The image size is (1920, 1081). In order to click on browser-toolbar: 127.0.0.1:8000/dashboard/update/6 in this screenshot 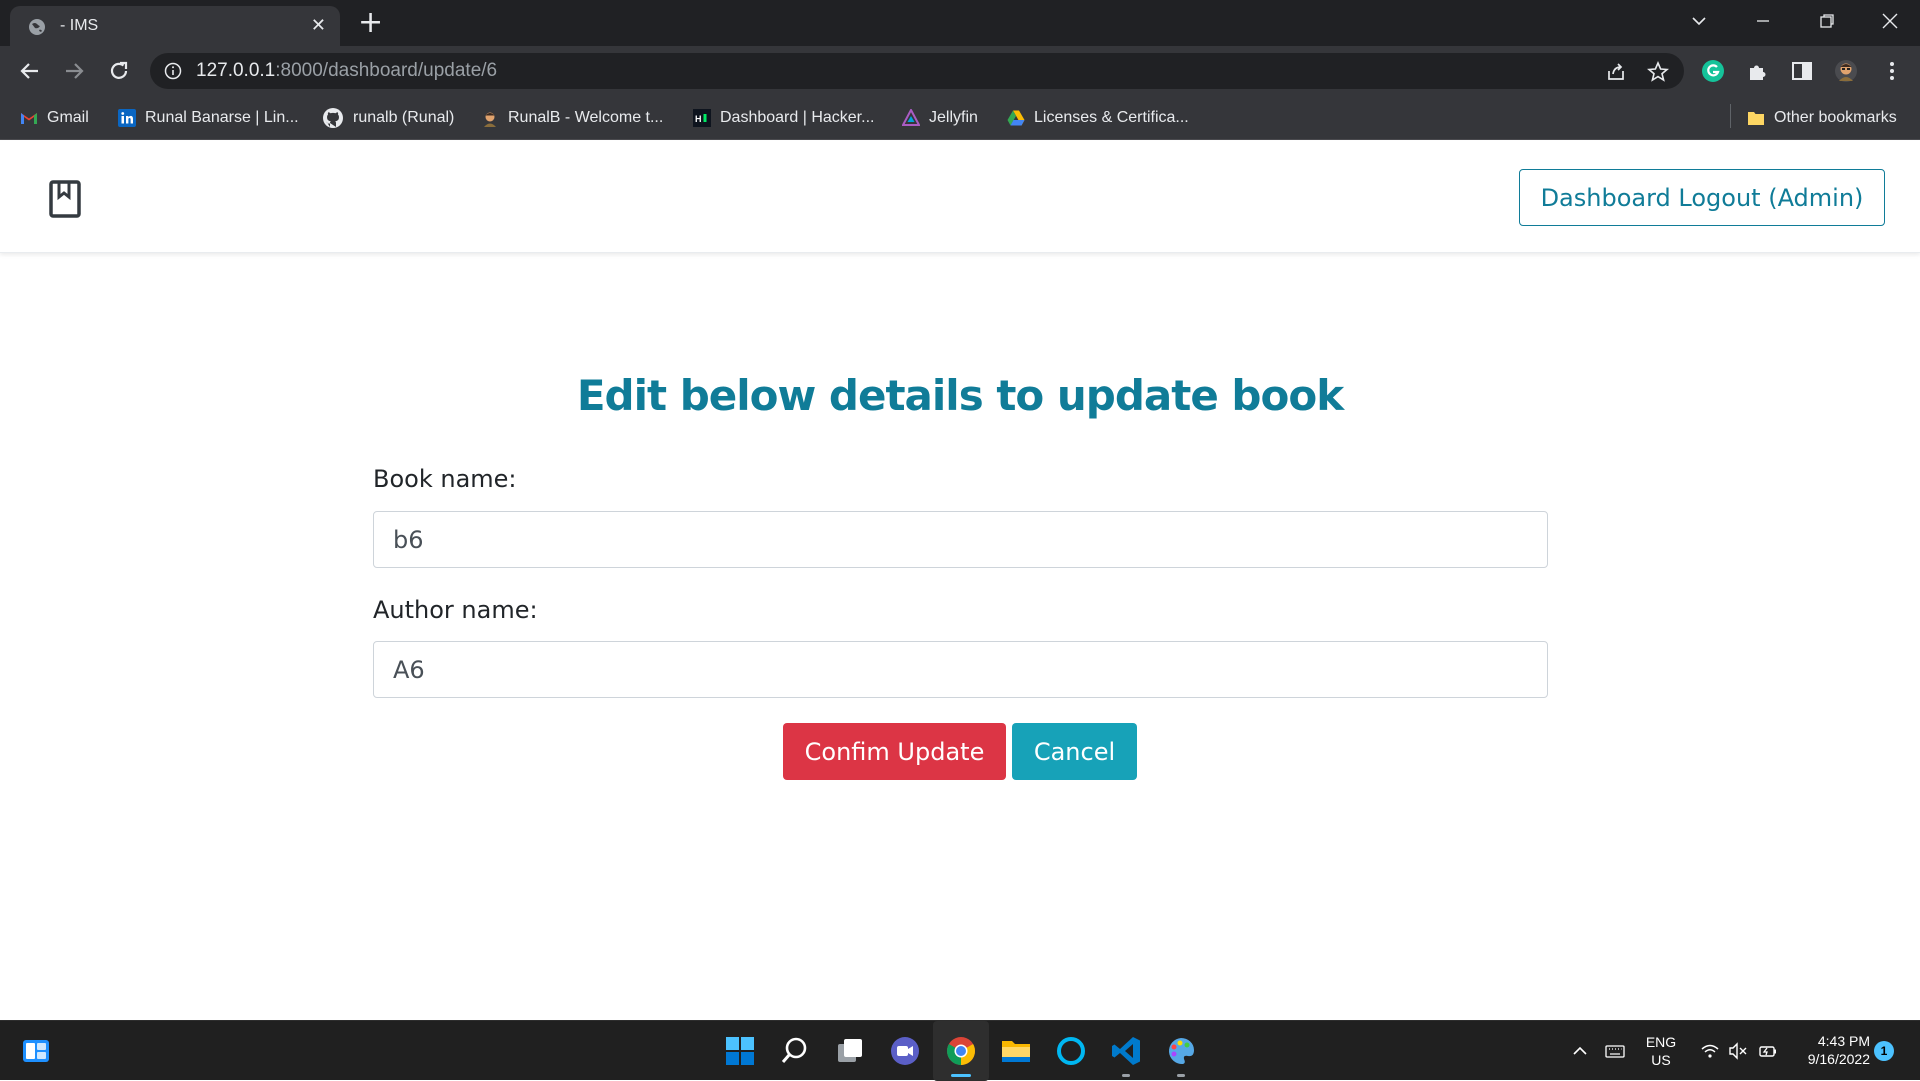, I will do `click(960, 71)`.